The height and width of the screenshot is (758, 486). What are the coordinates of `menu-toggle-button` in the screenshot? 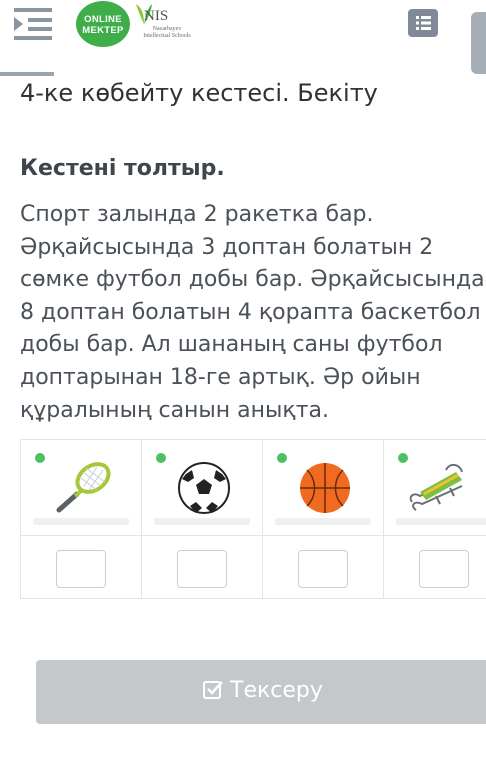 It's located at (32, 24).